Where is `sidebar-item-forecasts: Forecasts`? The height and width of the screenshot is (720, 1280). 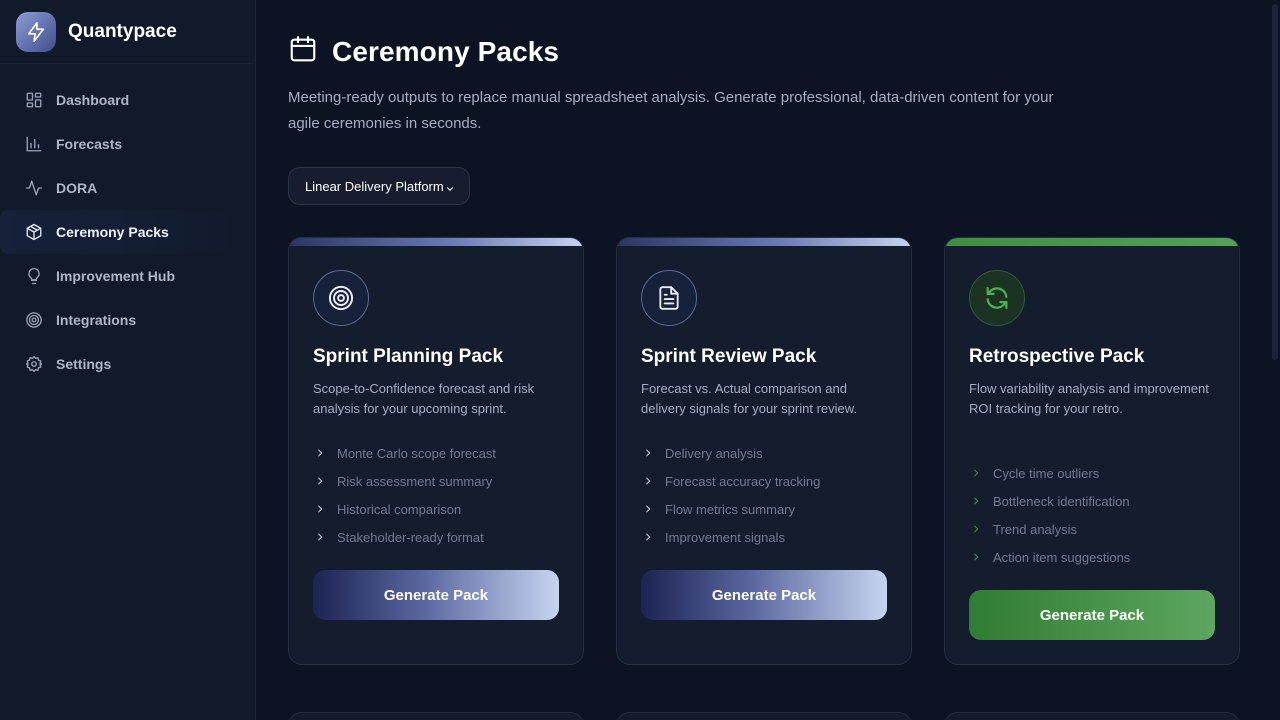
sidebar-item-forecasts: Forecasts is located at coordinates (121, 144).